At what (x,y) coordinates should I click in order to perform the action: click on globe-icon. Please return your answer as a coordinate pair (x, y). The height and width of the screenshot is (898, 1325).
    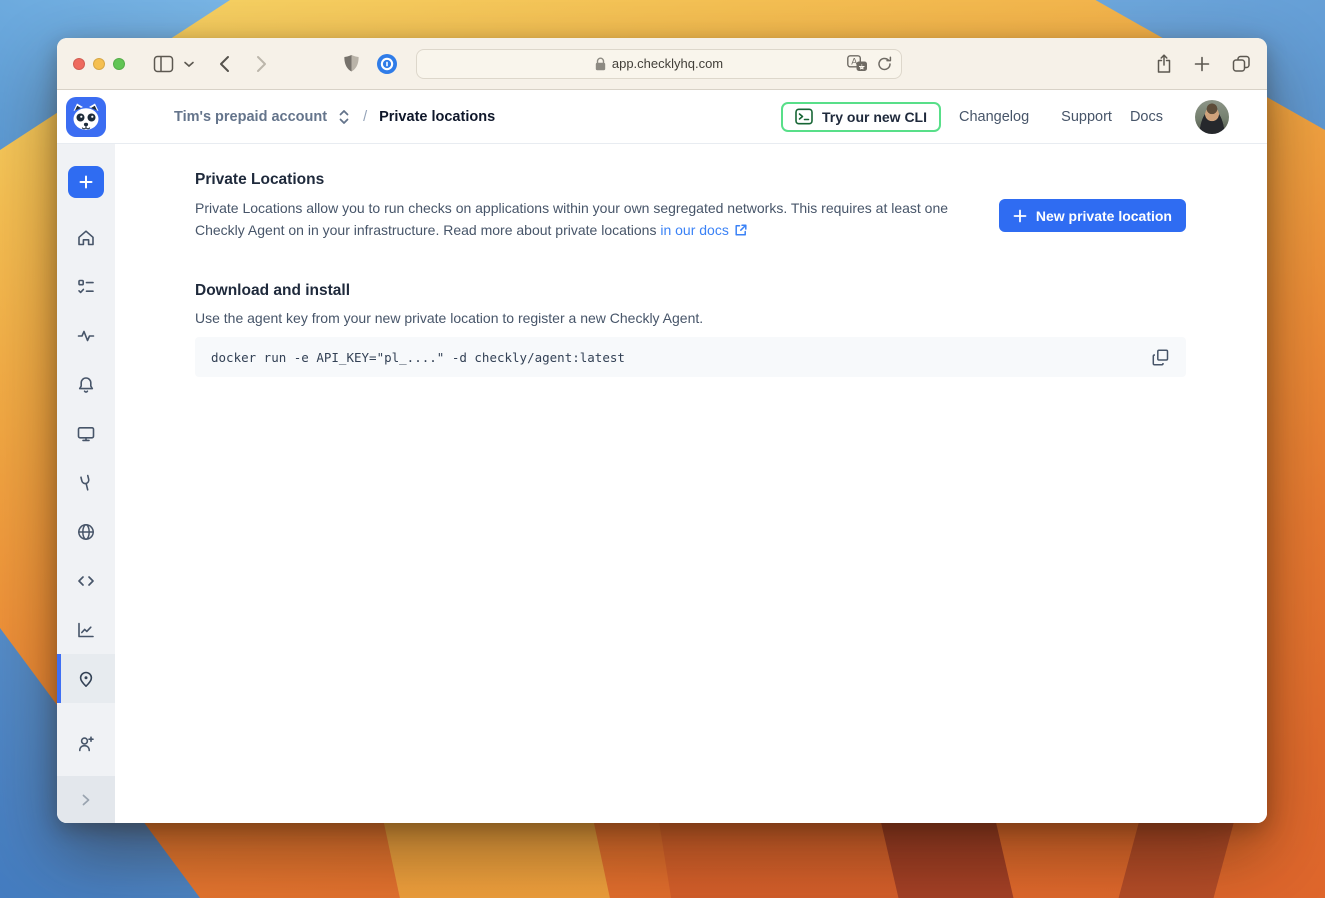
    Looking at the image, I should click on (86, 531).